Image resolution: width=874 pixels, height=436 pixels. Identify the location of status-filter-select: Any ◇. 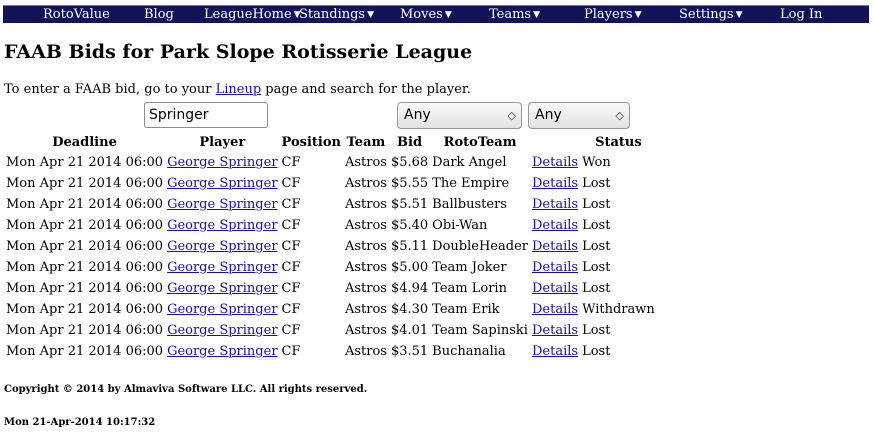
(579, 115).